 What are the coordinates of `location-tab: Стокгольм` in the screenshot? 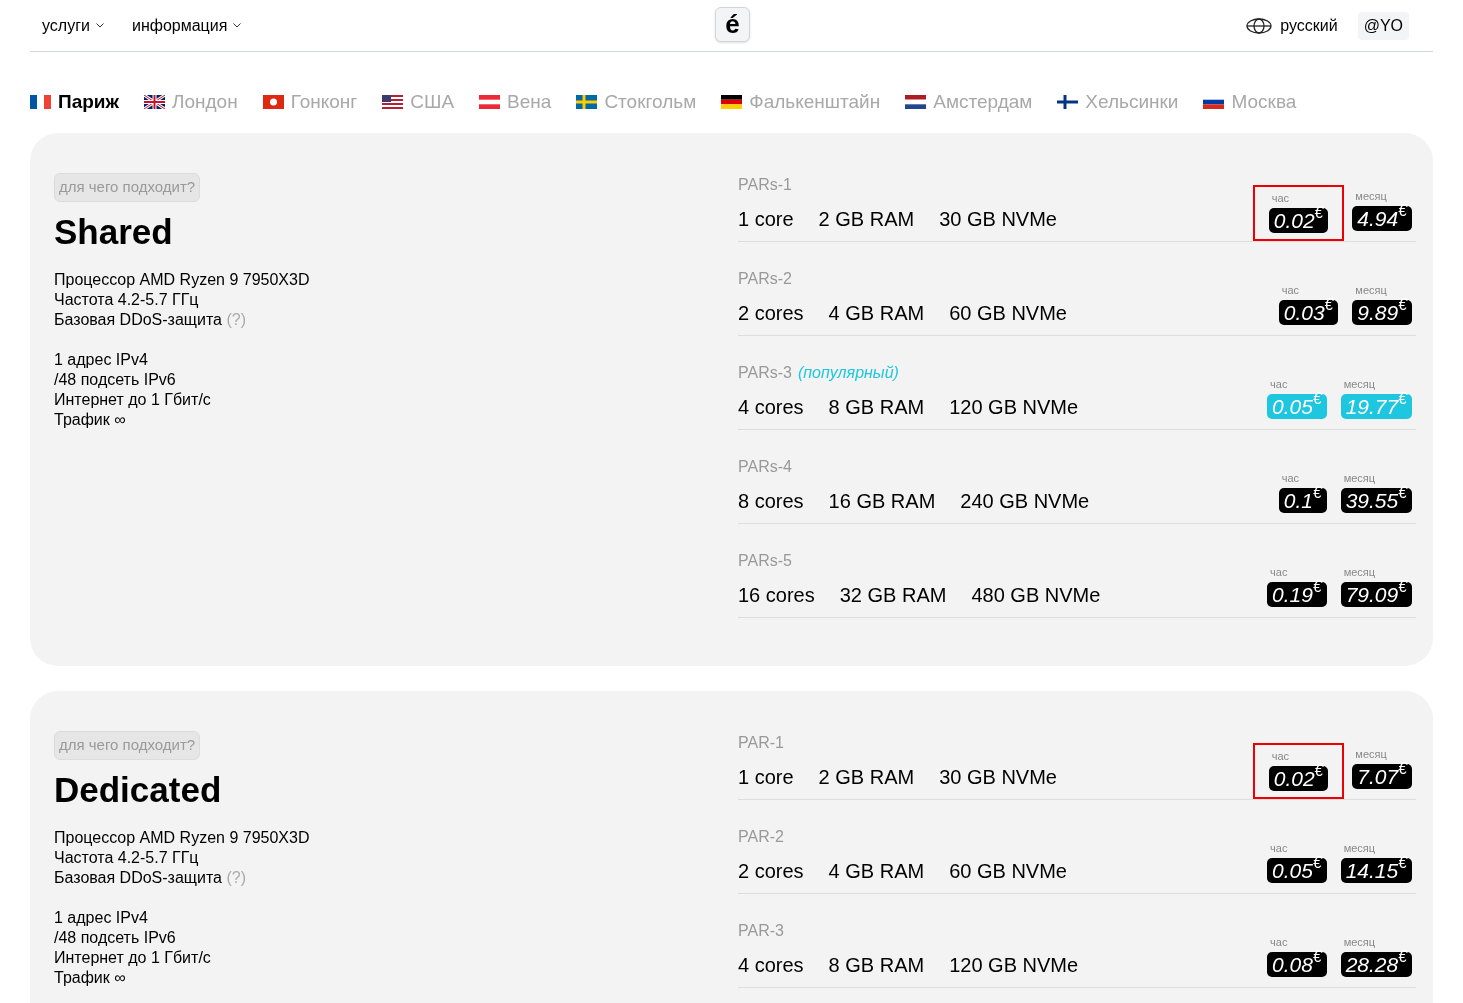 It's located at (636, 102).